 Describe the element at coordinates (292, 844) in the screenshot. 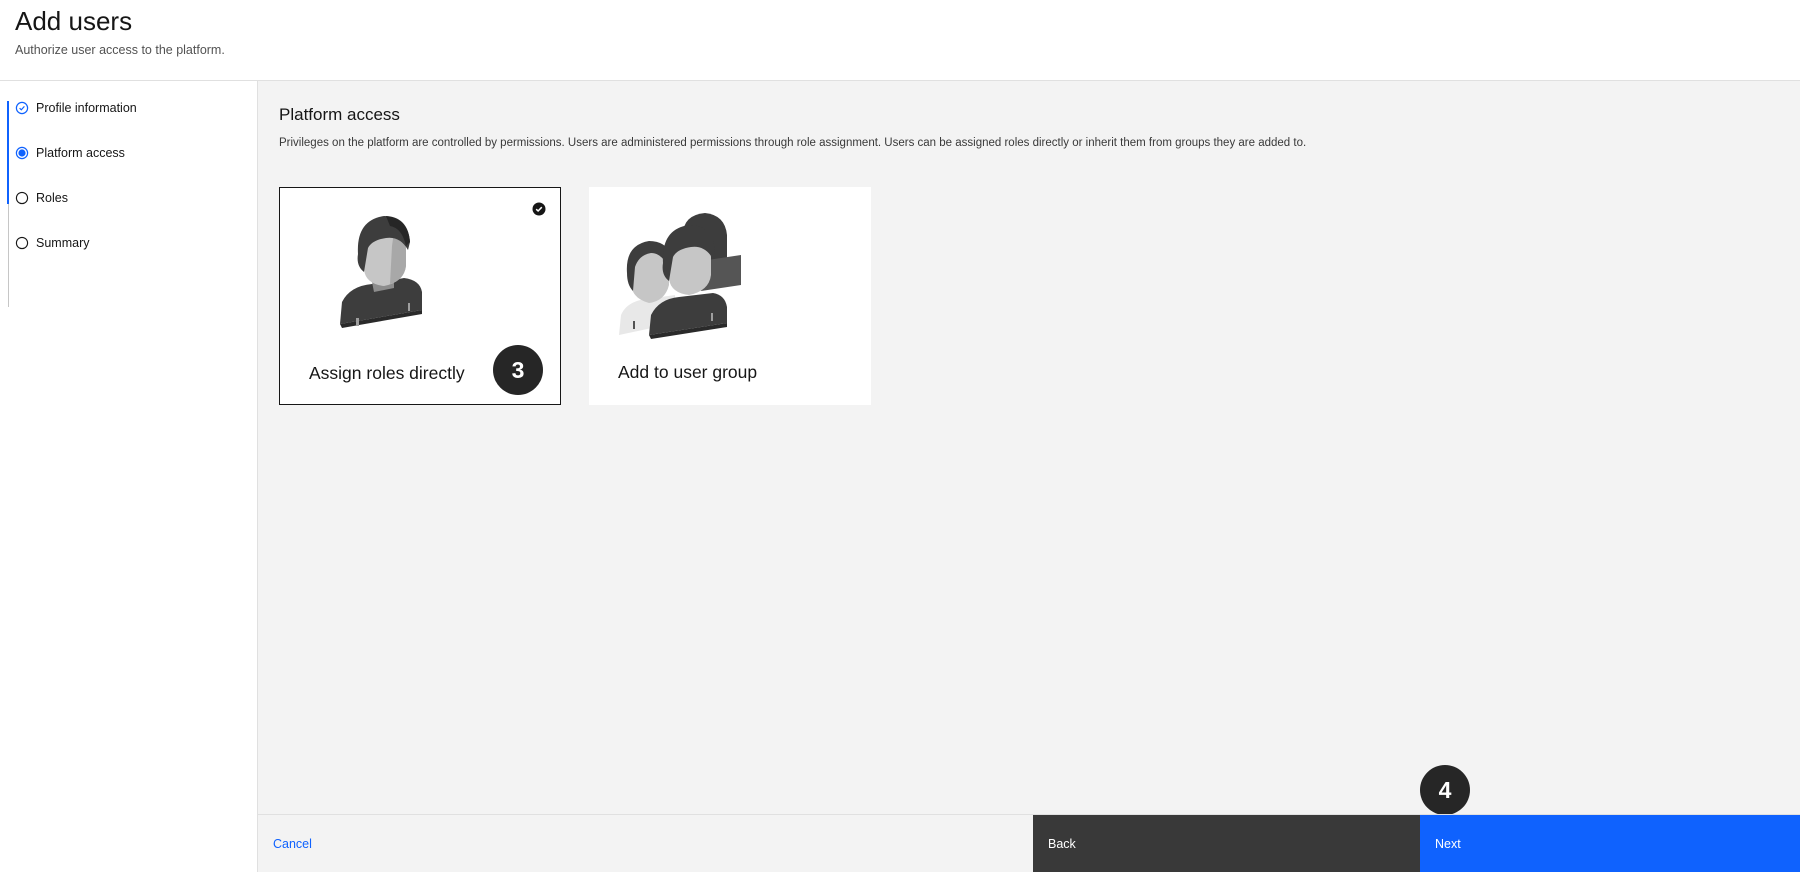

I see `cancel-button: Cancel` at that location.